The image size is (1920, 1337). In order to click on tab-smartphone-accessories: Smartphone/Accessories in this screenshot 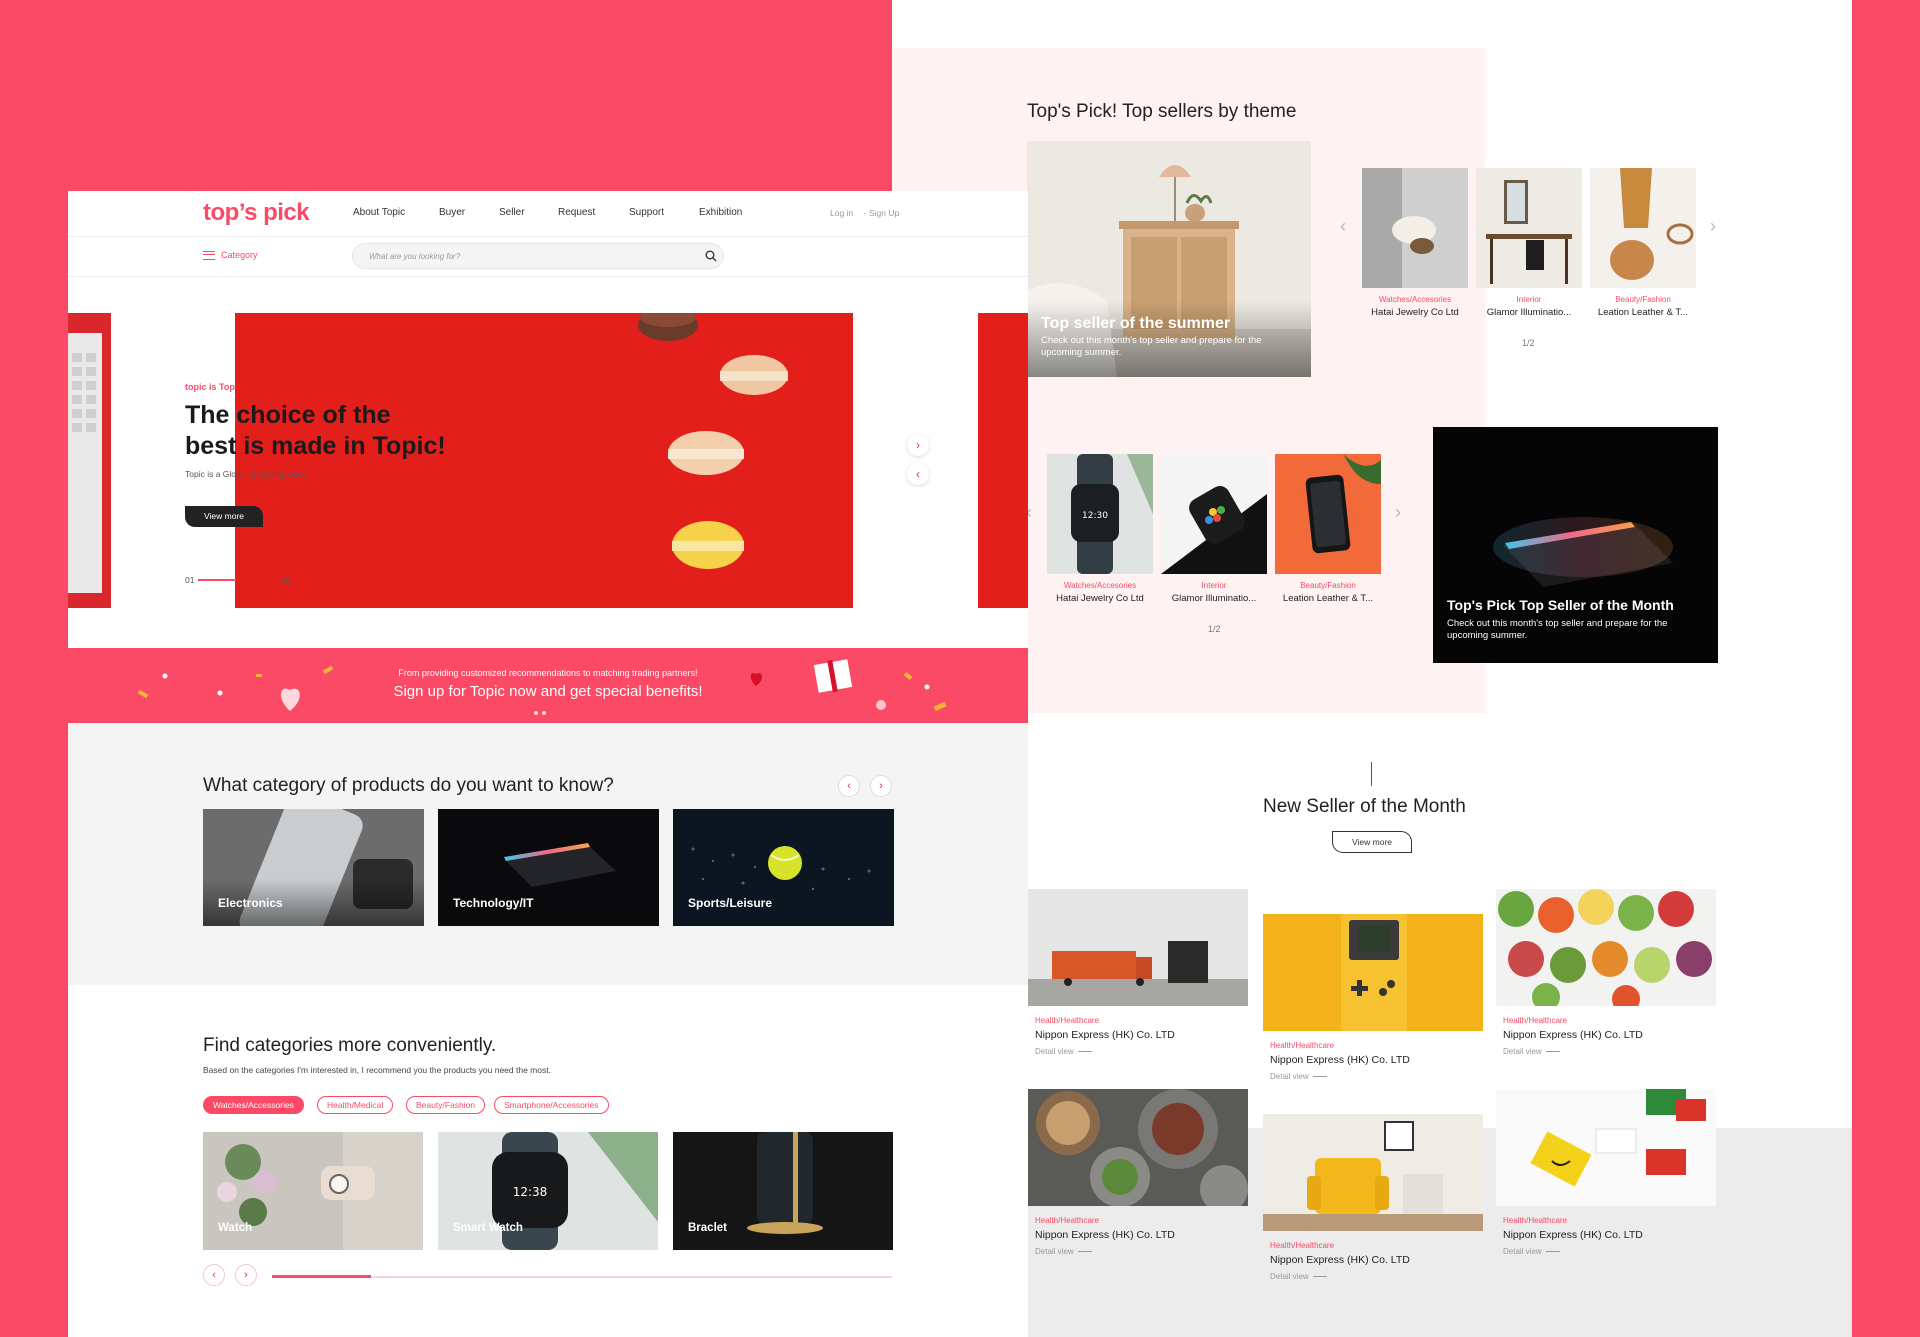, I will do `click(551, 1105)`.